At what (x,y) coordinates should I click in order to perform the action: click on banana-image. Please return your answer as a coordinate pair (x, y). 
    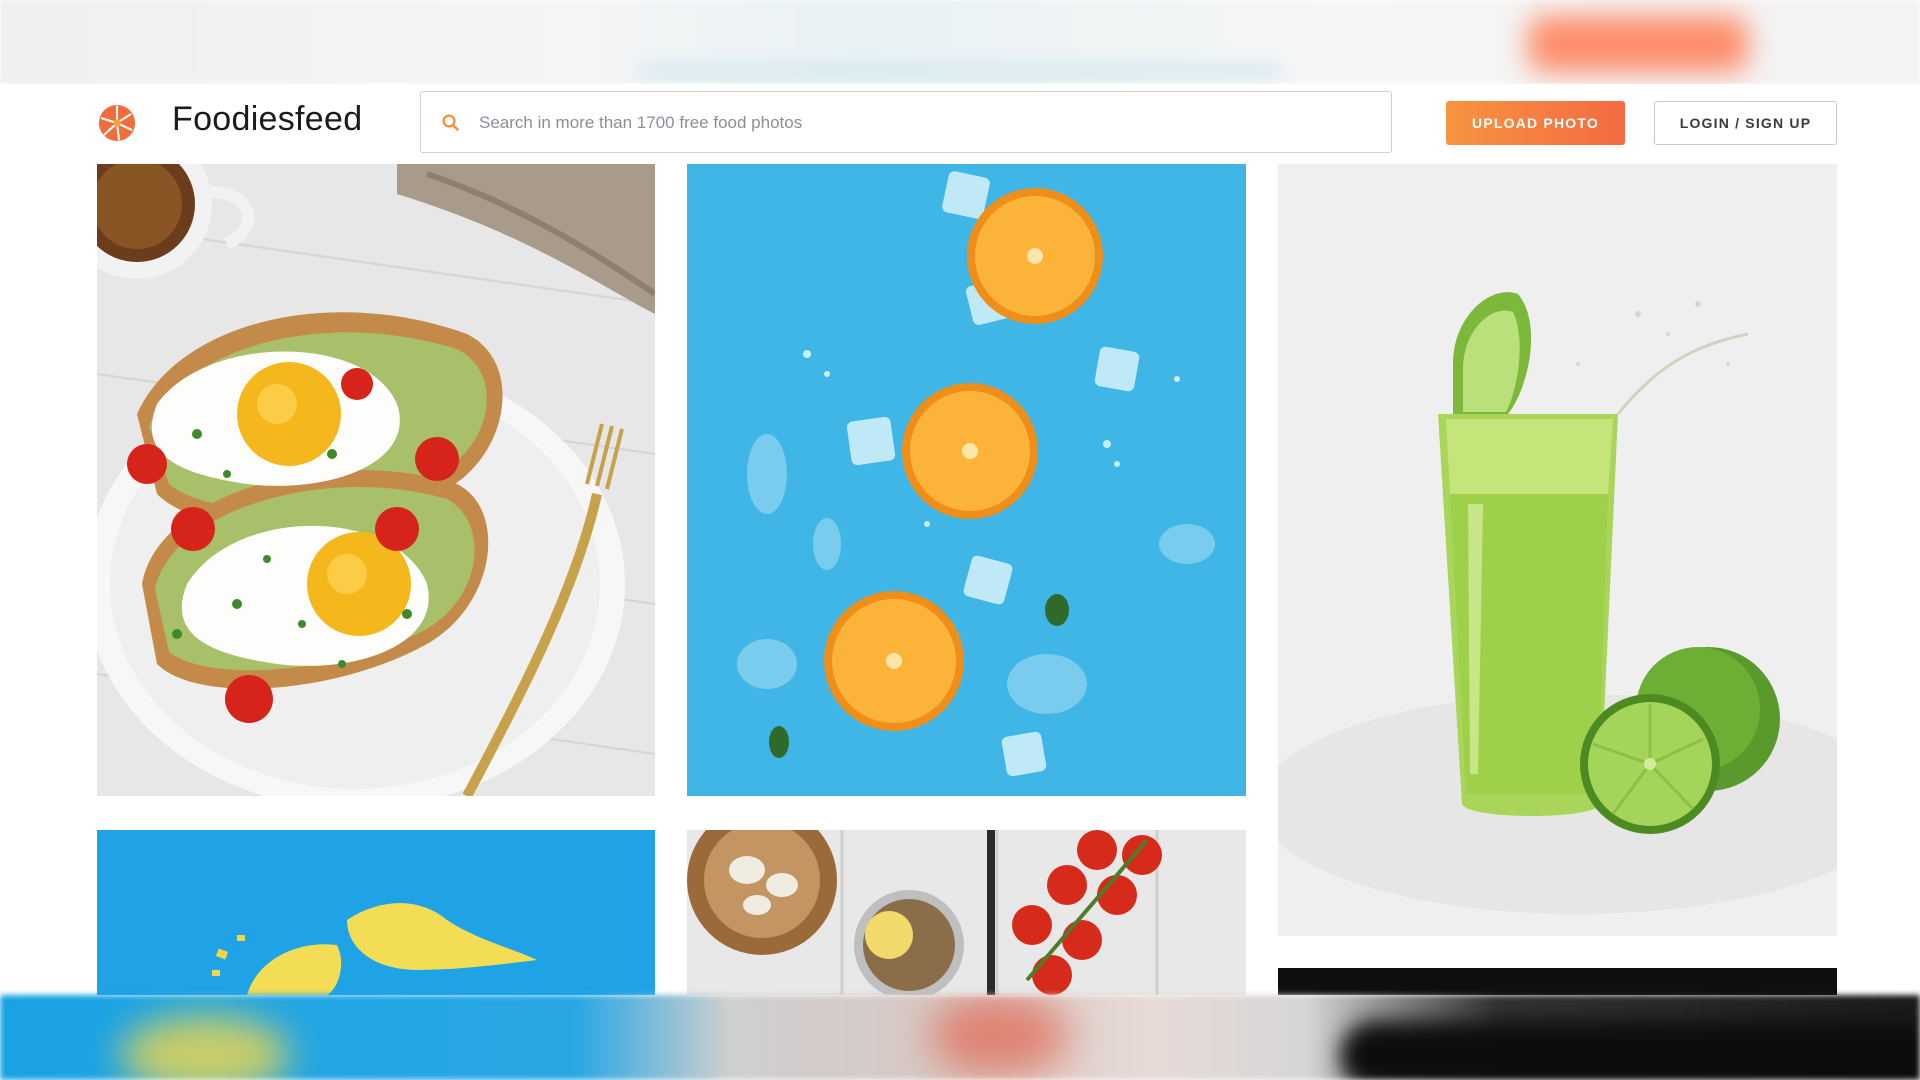
    Looking at the image, I should click on (376, 912).